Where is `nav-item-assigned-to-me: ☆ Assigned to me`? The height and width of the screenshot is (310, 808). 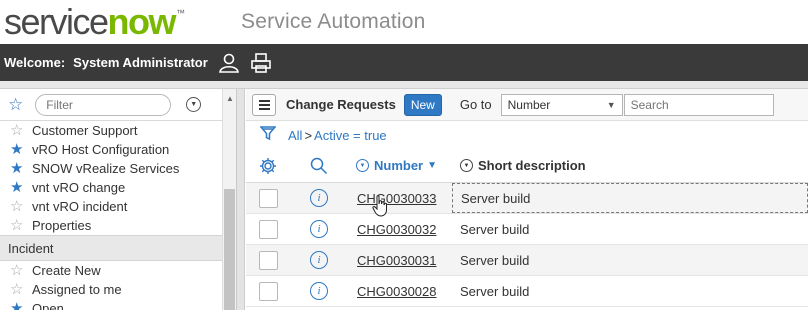
nav-item-assigned-to-me: ☆ Assigned to me is located at coordinates (118, 289).